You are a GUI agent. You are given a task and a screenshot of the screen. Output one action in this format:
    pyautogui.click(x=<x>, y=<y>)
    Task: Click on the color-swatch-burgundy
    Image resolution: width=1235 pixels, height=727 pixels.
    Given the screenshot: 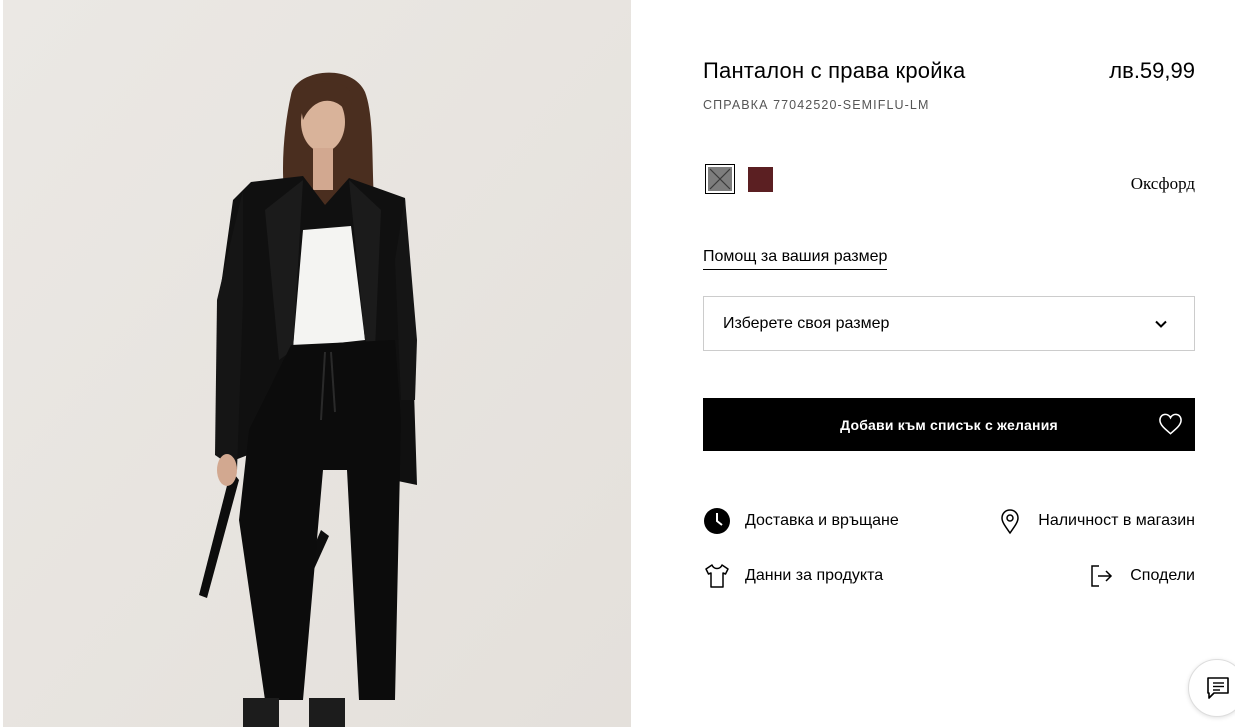 What is the action you would take?
    pyautogui.click(x=760, y=179)
    